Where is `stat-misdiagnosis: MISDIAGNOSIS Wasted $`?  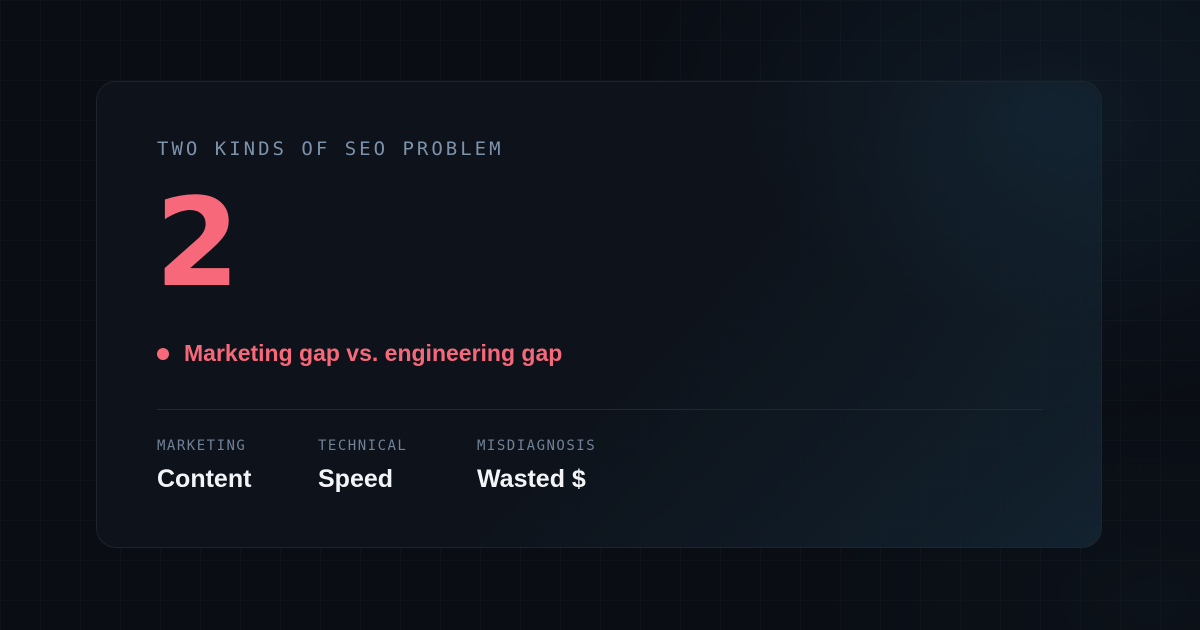 stat-misdiagnosis: MISDIAGNOSIS Wasted $ is located at coordinates (536, 466).